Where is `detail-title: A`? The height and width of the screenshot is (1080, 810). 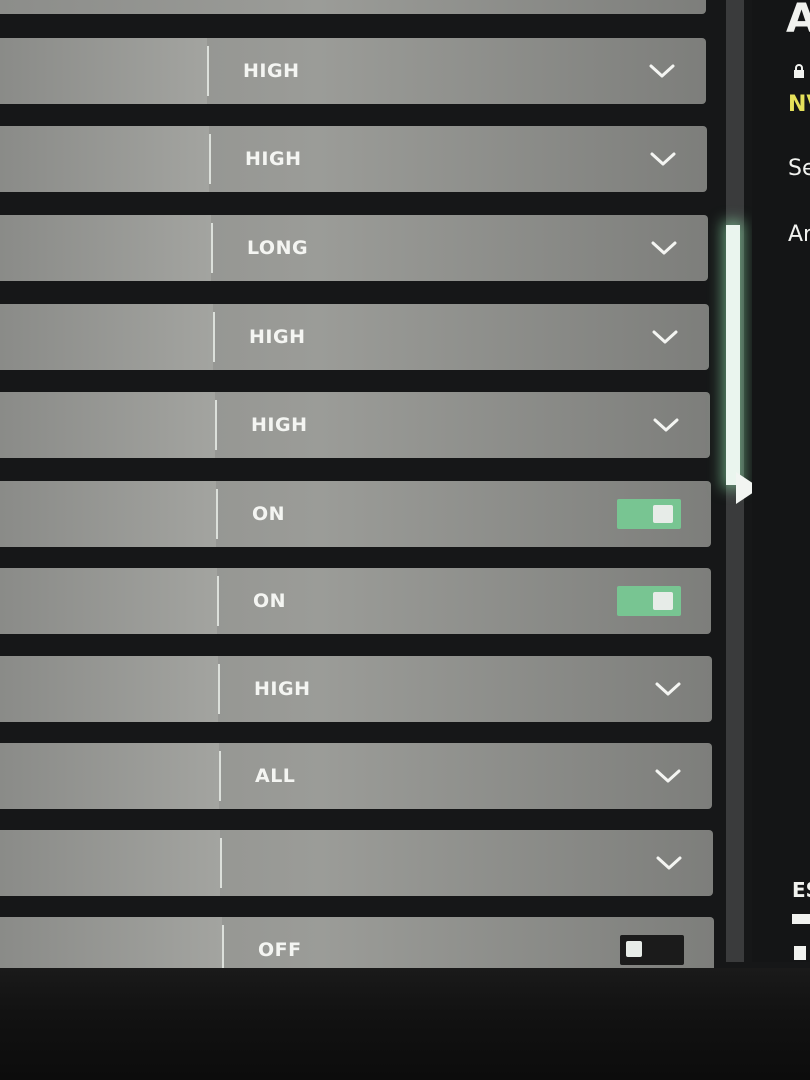 detail-title: A is located at coordinates (798, 21).